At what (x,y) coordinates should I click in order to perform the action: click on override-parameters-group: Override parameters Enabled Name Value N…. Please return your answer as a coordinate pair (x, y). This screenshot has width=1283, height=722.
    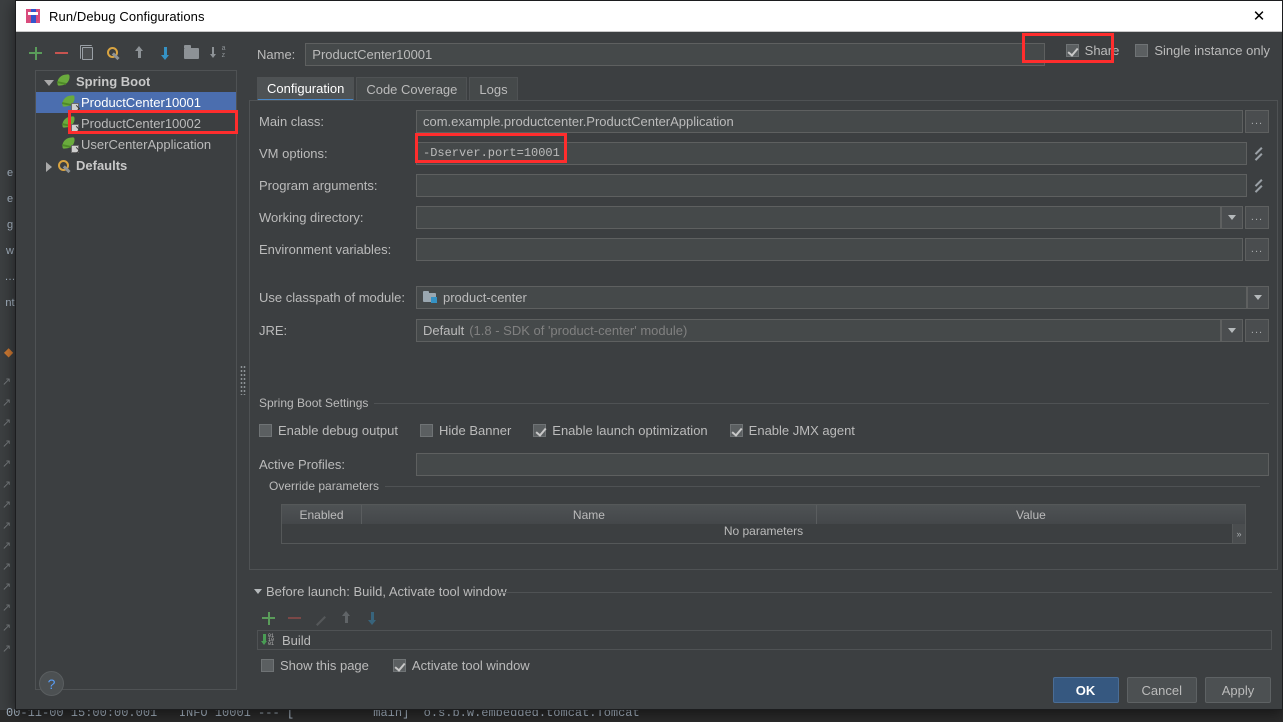
    Looking at the image, I should click on (764, 512).